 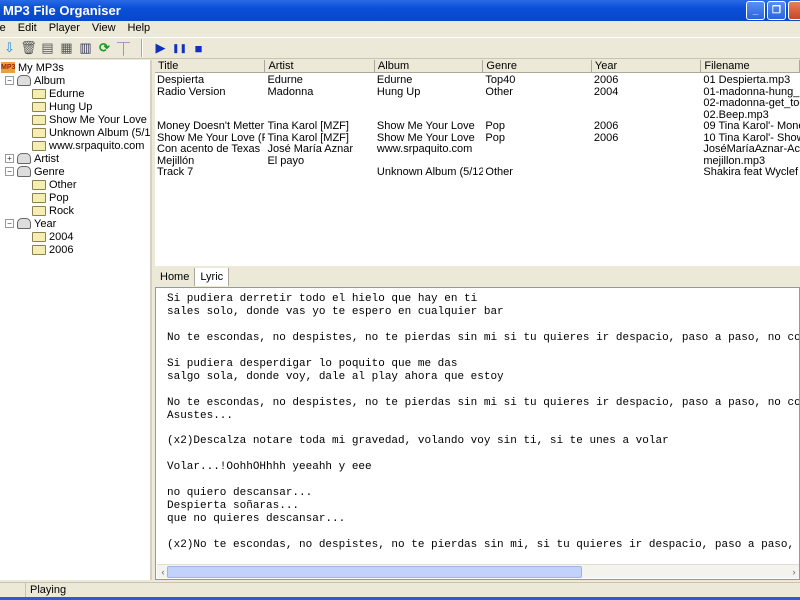 What do you see at coordinates (310, 149) in the screenshot?
I see `table-cell: José María Aznar` at bounding box center [310, 149].